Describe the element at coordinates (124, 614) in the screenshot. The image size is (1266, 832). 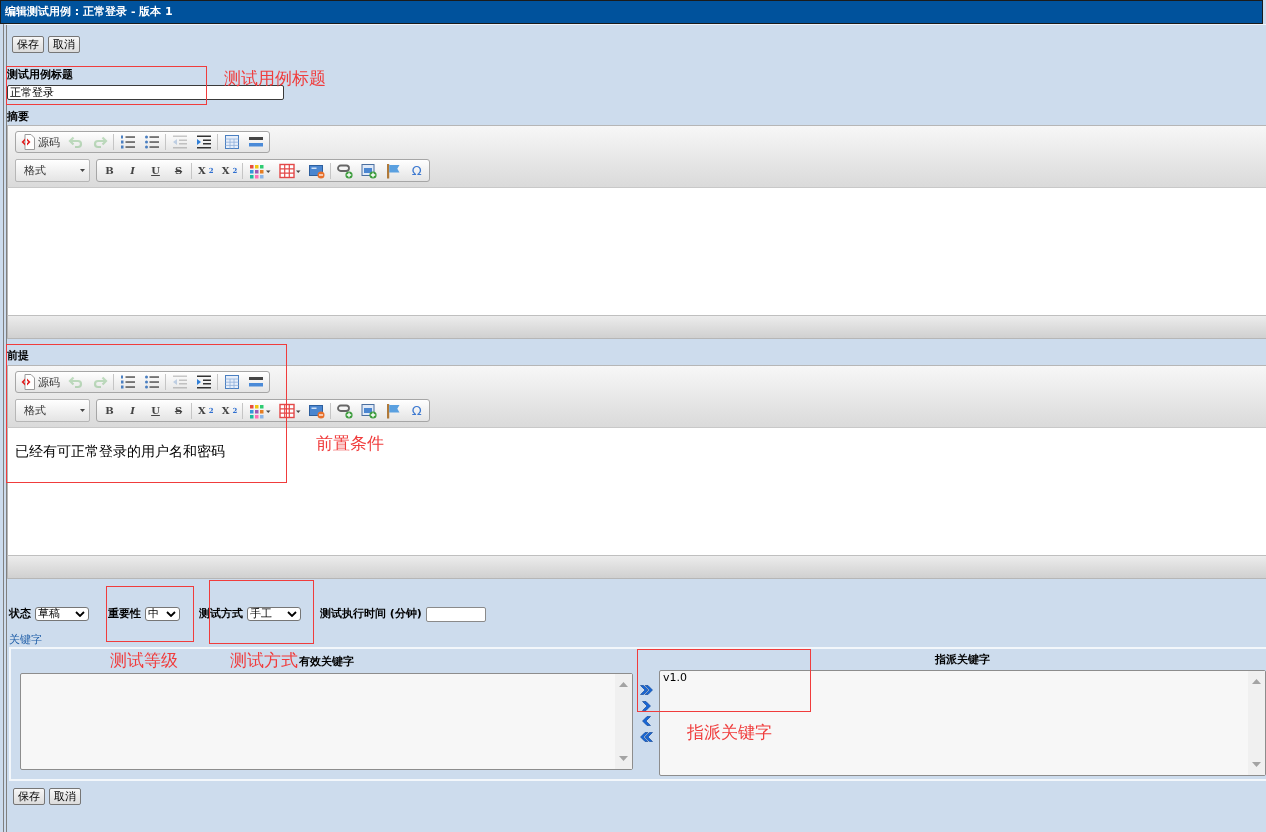
I see `field-label: 重要性` at that location.